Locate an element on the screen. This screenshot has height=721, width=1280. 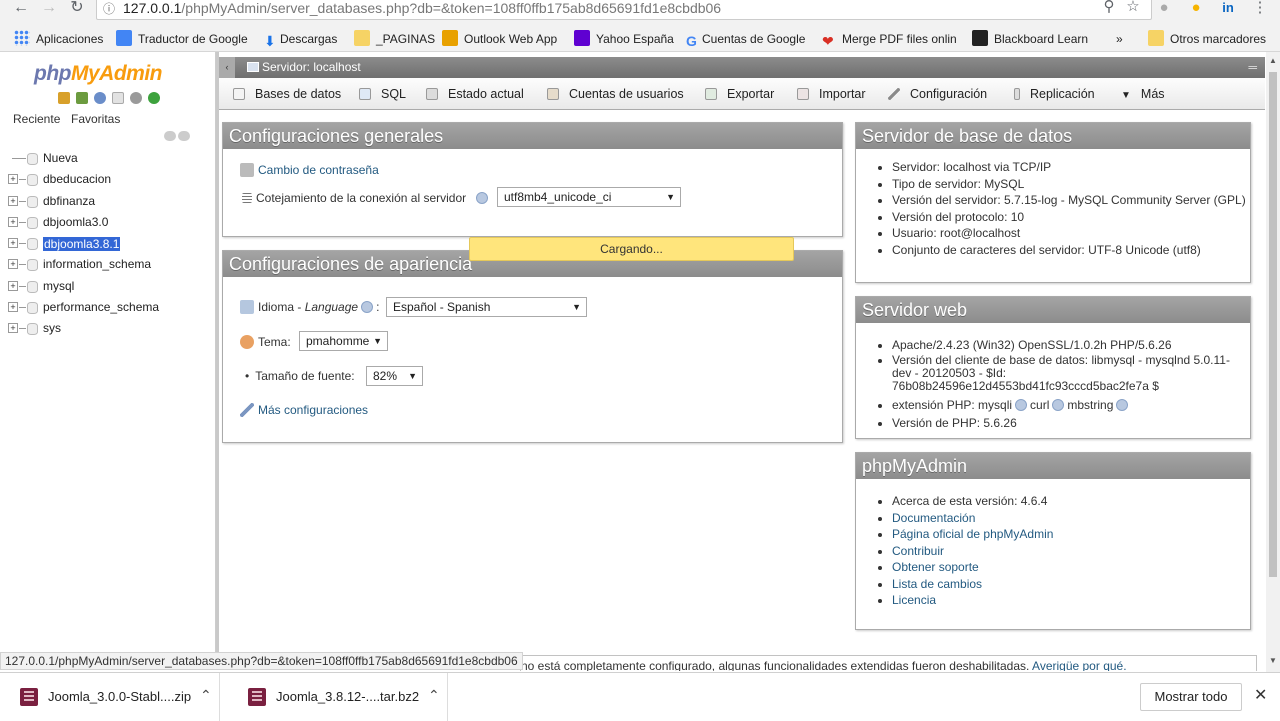
tree-item-db: + mysql is located at coordinates (108, 286).